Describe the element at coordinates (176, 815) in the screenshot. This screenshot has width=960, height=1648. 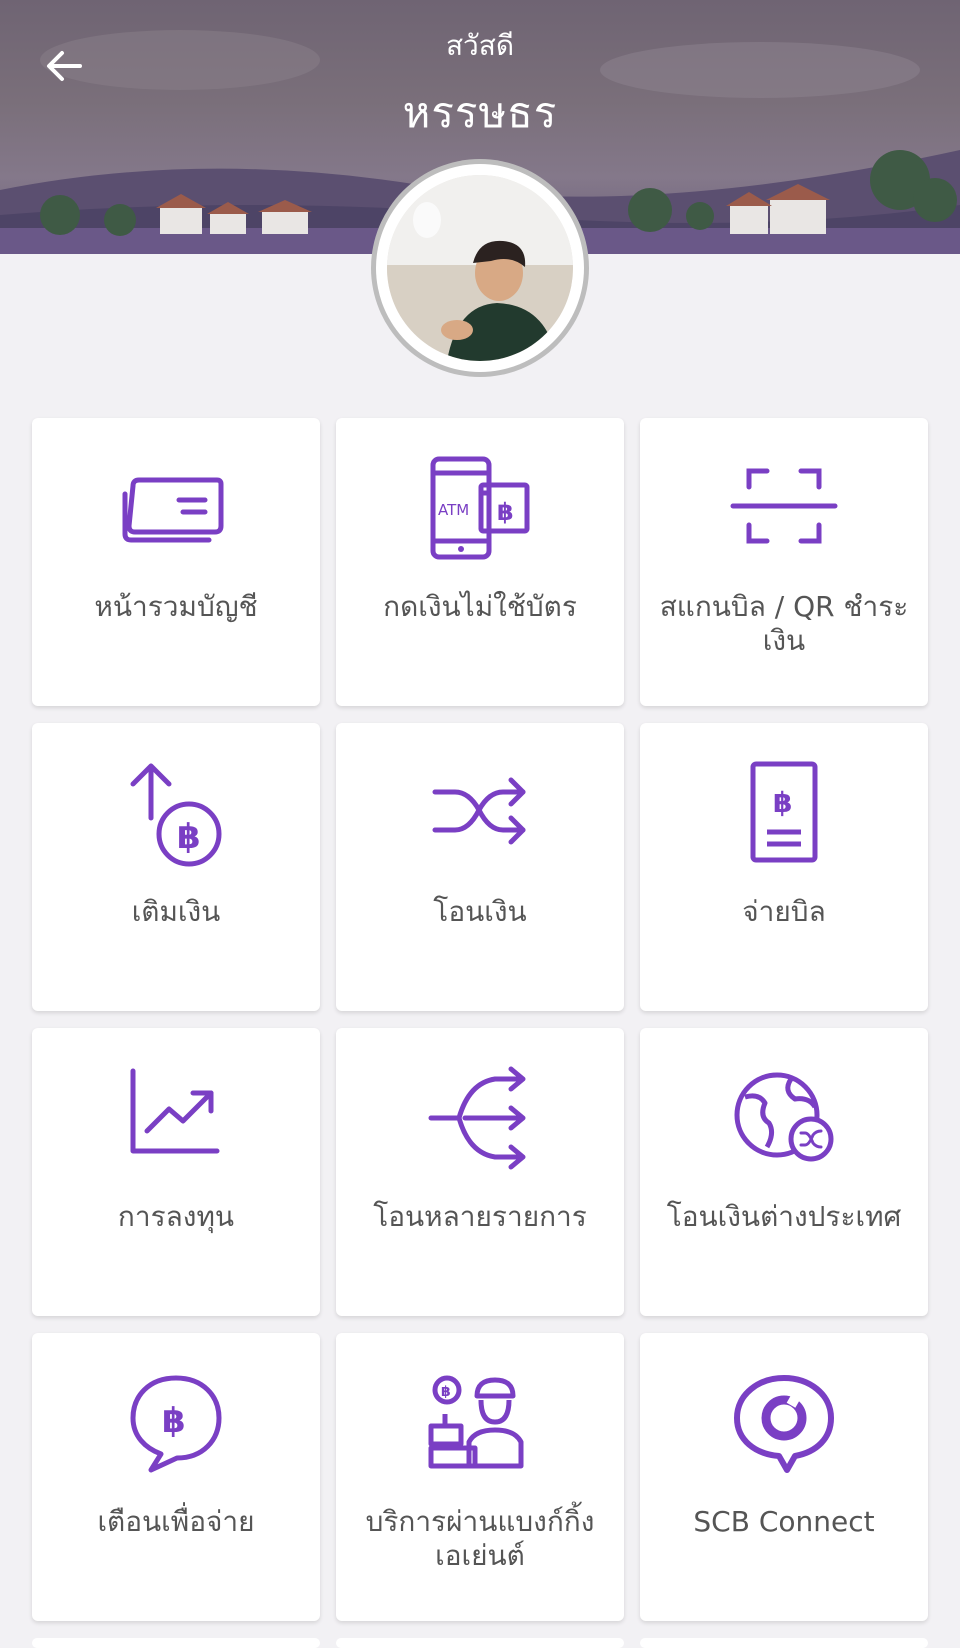
I see `topup-icon: ฿` at that location.